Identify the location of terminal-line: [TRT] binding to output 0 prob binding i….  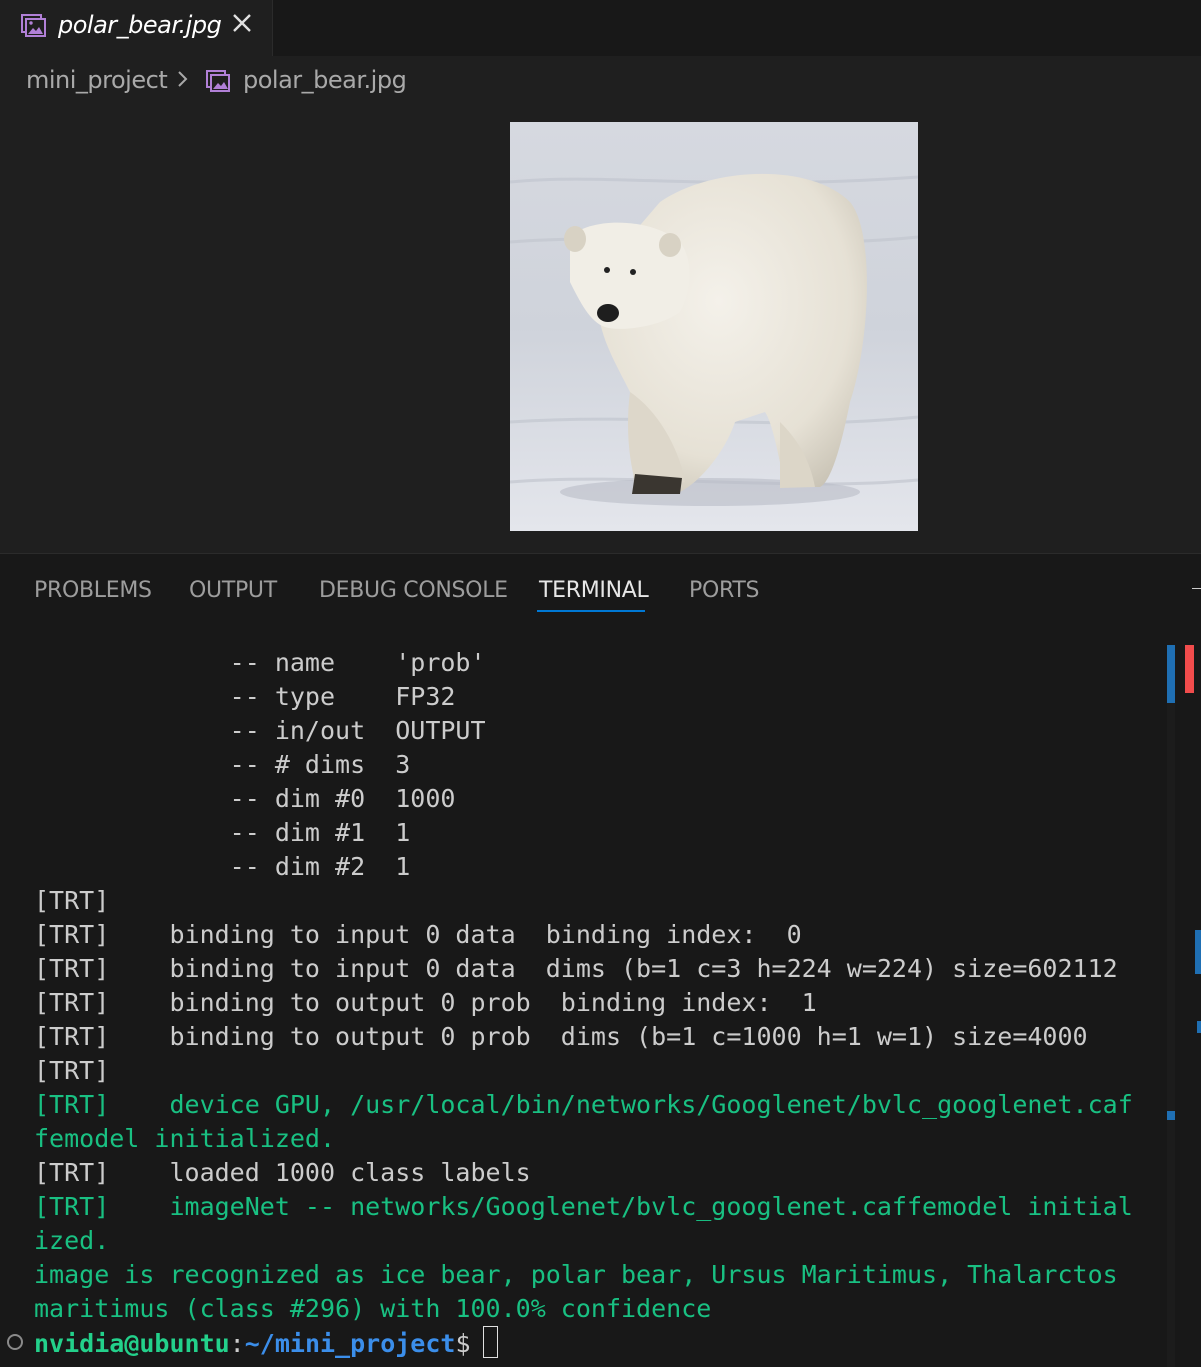
(425, 1002).